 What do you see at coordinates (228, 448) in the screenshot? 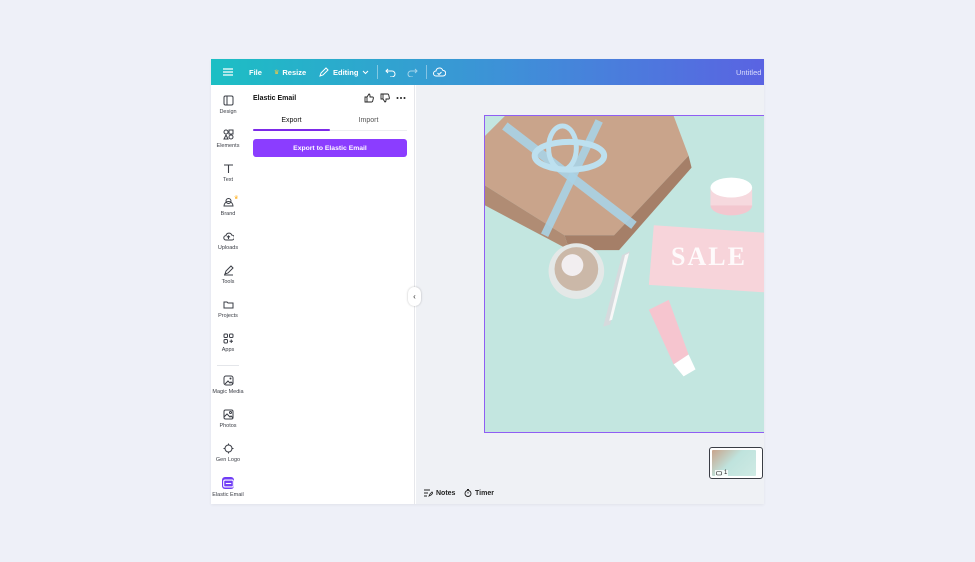
I see `gen-logo-icon` at bounding box center [228, 448].